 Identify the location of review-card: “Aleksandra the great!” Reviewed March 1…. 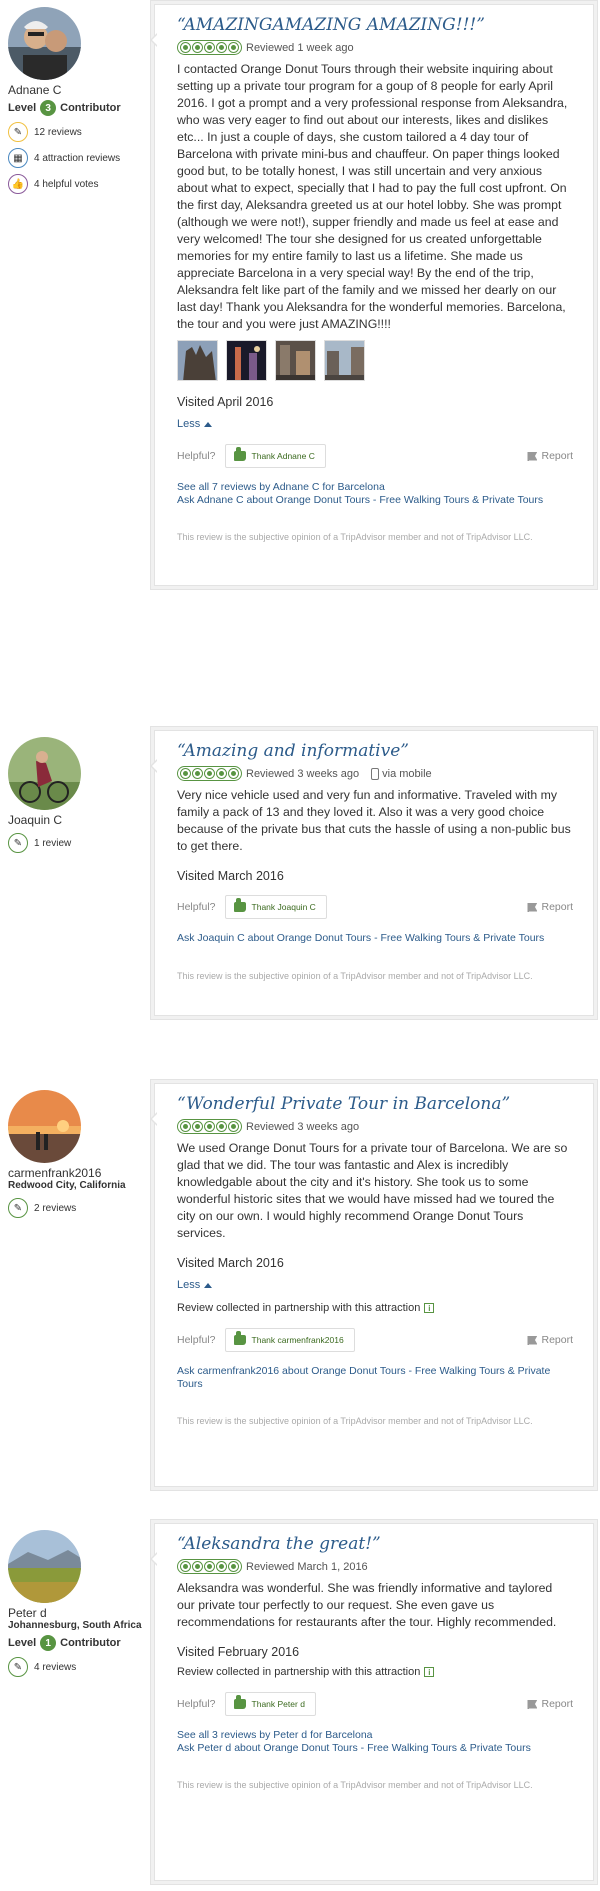
(372, 1702).